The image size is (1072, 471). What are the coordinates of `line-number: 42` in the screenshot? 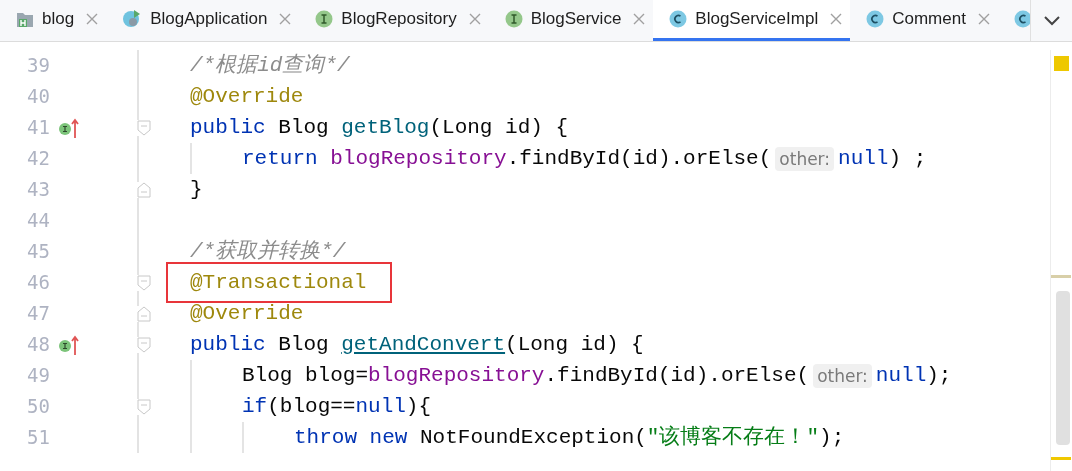 It's located at (38, 159).